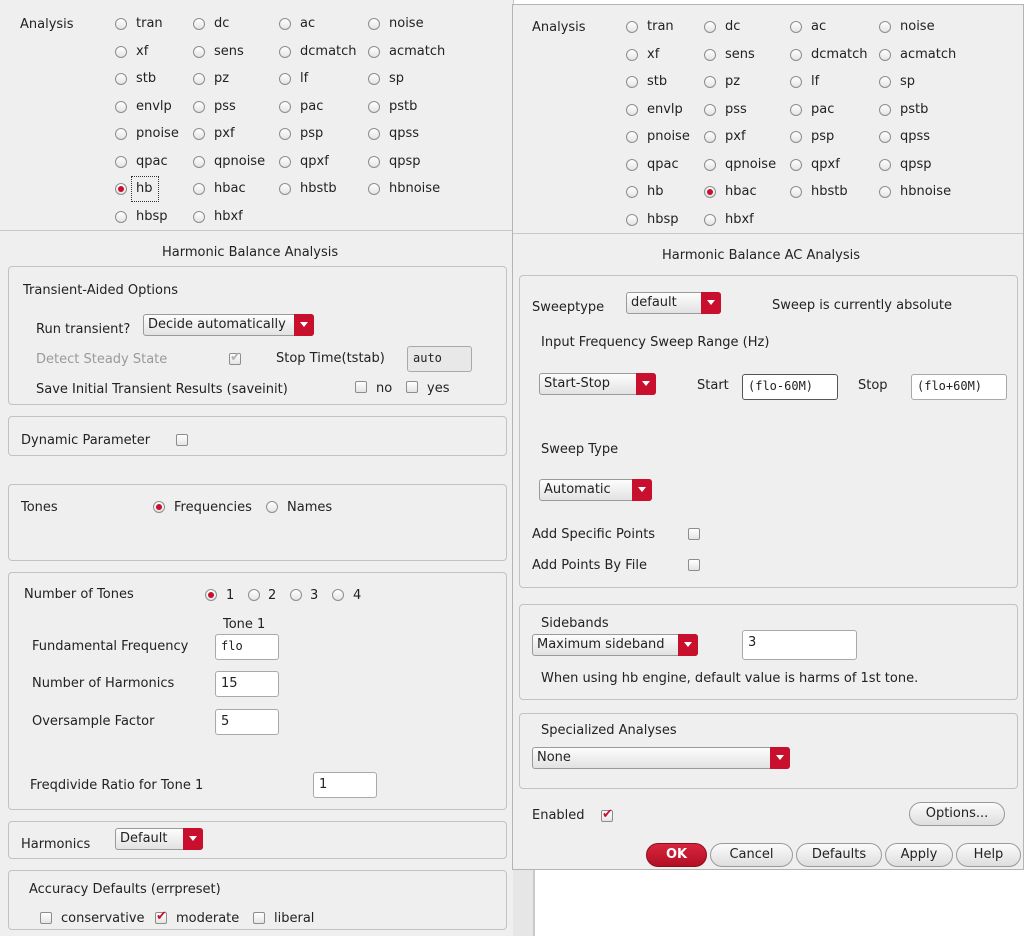 The height and width of the screenshot is (936, 1024). I want to click on tones-3-radio, so click(296, 595).